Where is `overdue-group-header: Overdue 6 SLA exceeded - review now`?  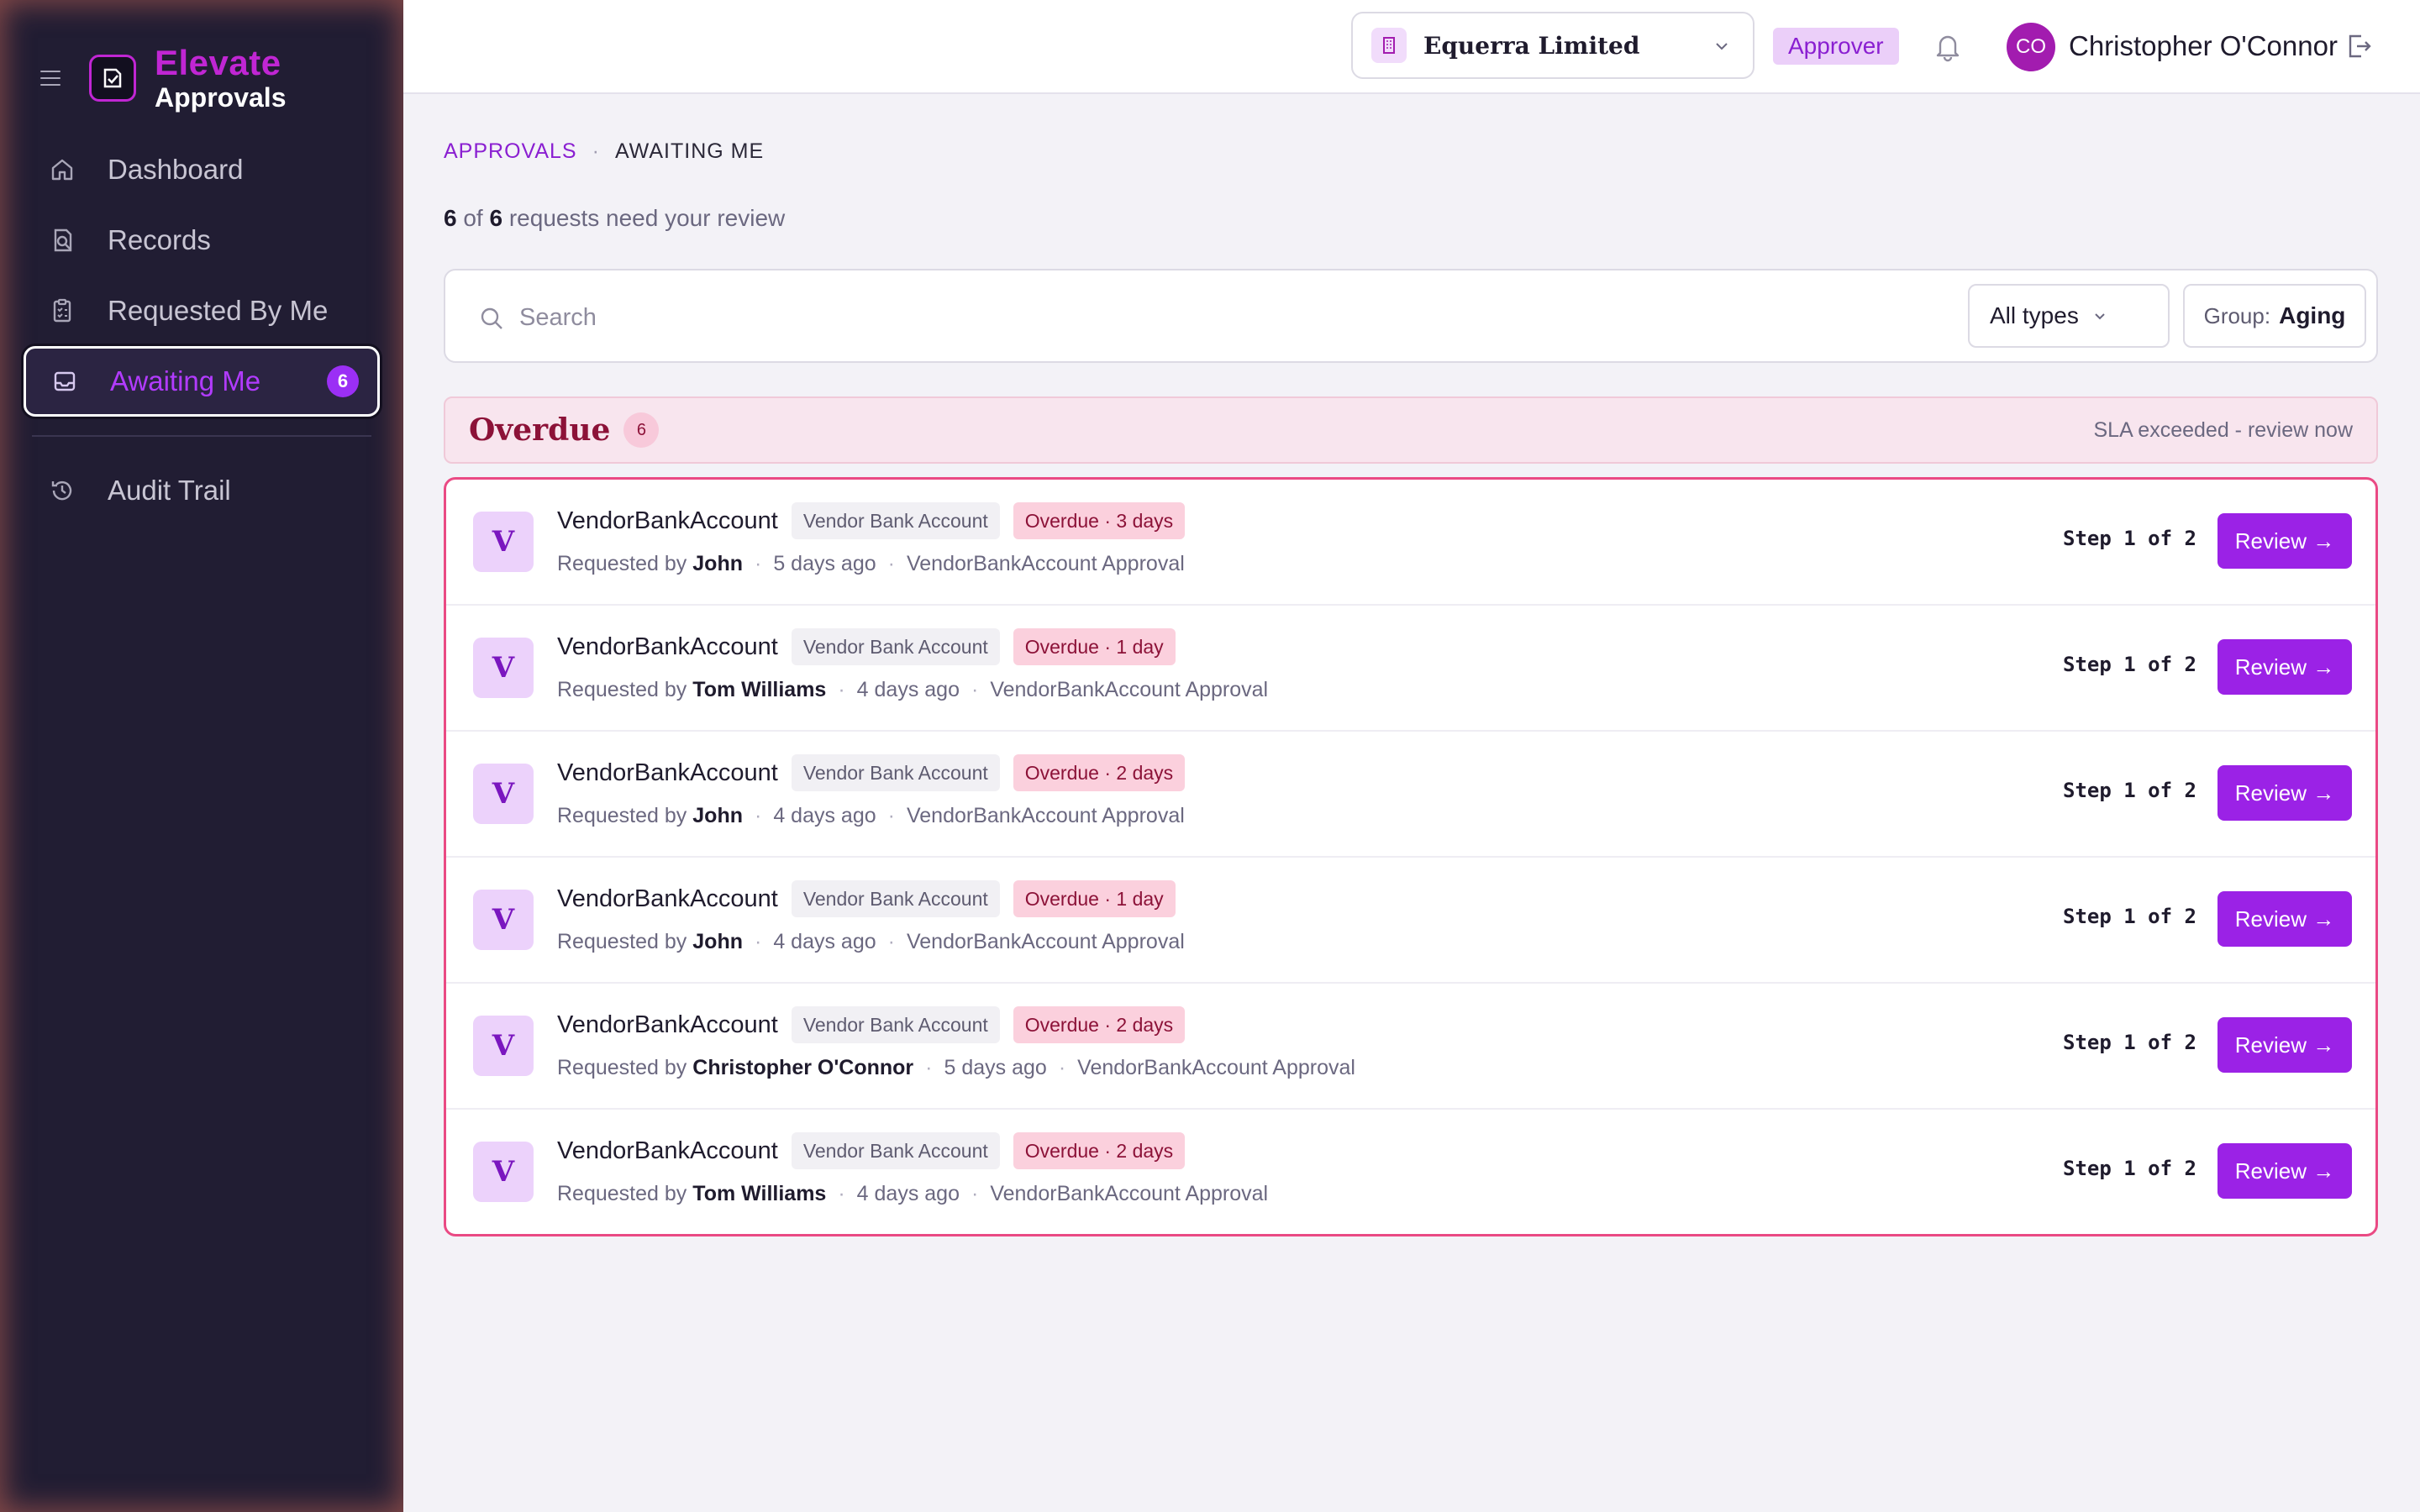 overdue-group-header: Overdue 6 SLA exceeded - review now is located at coordinates (1411, 430).